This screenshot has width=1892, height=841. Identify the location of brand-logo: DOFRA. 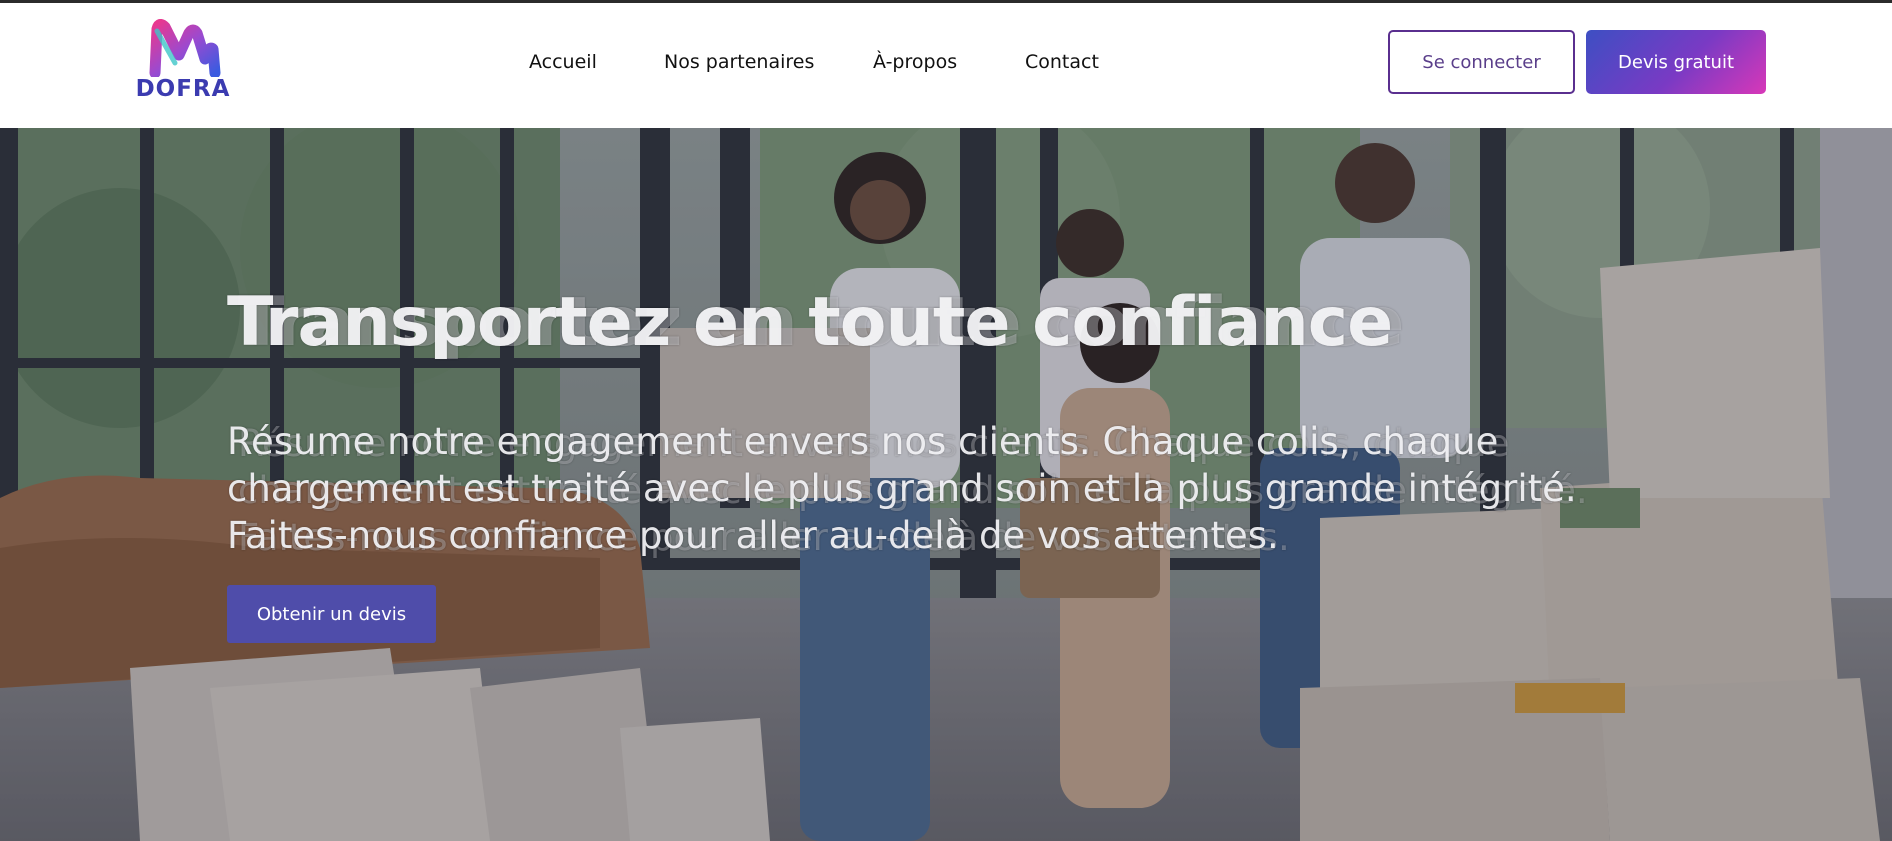
(183, 61).